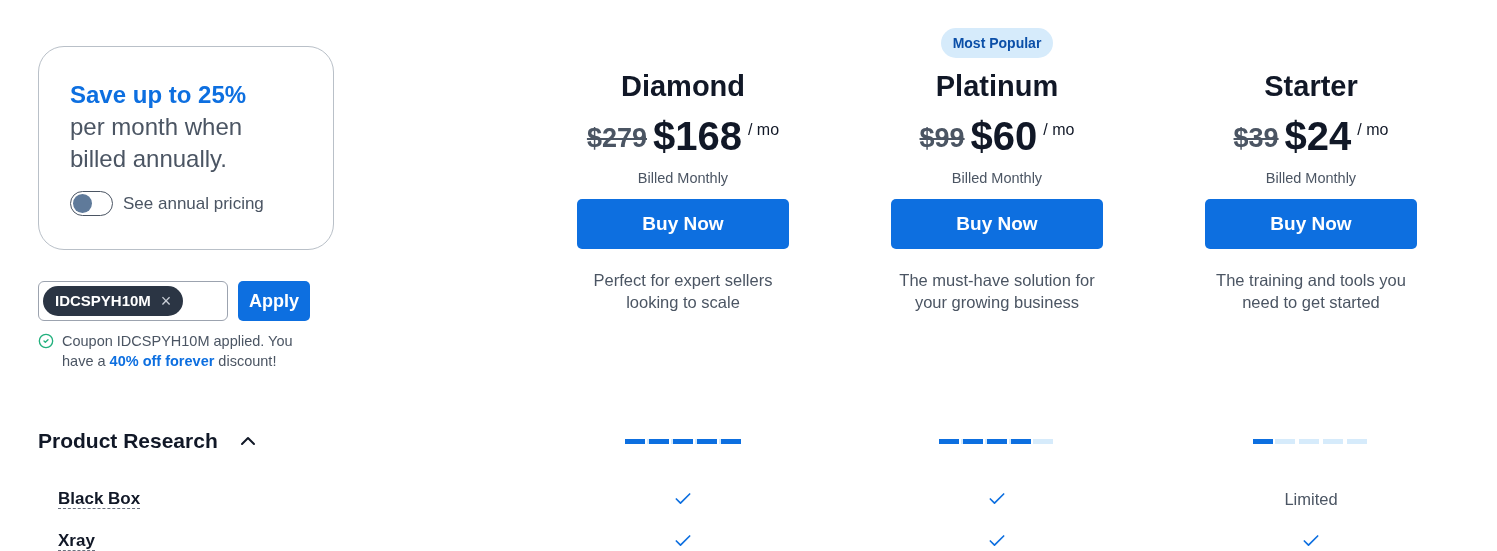  Describe the element at coordinates (103, 300) in the screenshot. I see `coupon-code: IDCSPYH10M` at that location.